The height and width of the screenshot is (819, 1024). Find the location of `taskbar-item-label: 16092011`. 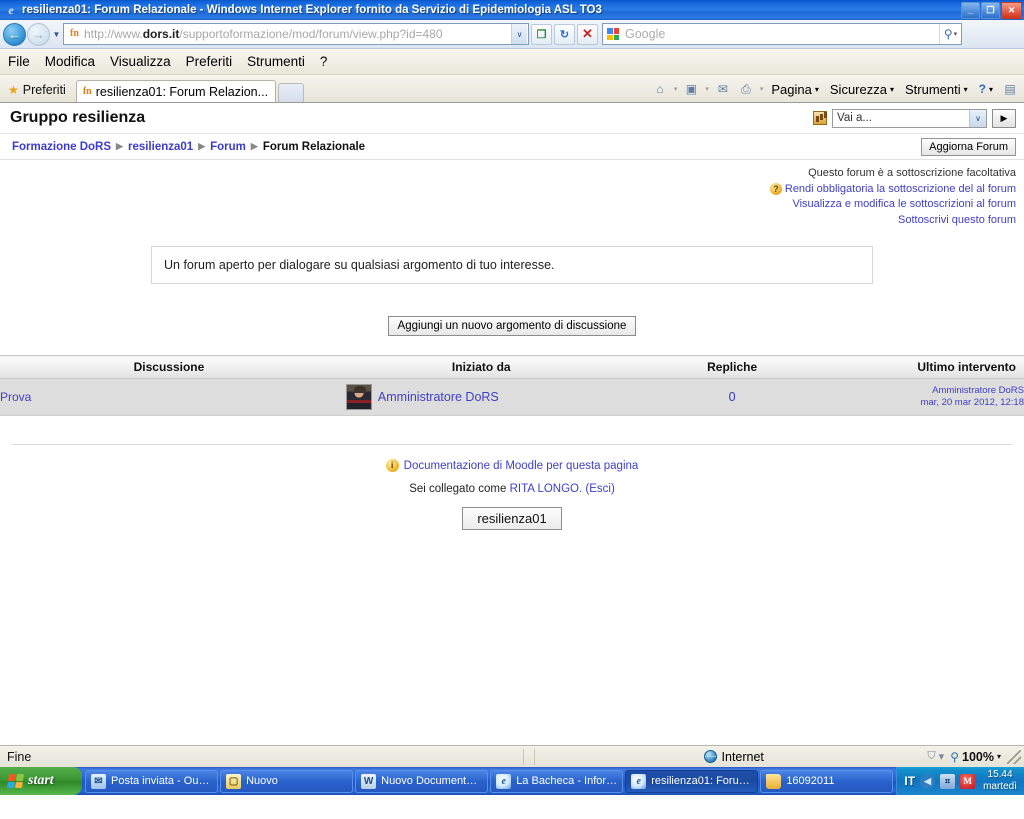

taskbar-item-label: 16092011 is located at coordinates (810, 781).